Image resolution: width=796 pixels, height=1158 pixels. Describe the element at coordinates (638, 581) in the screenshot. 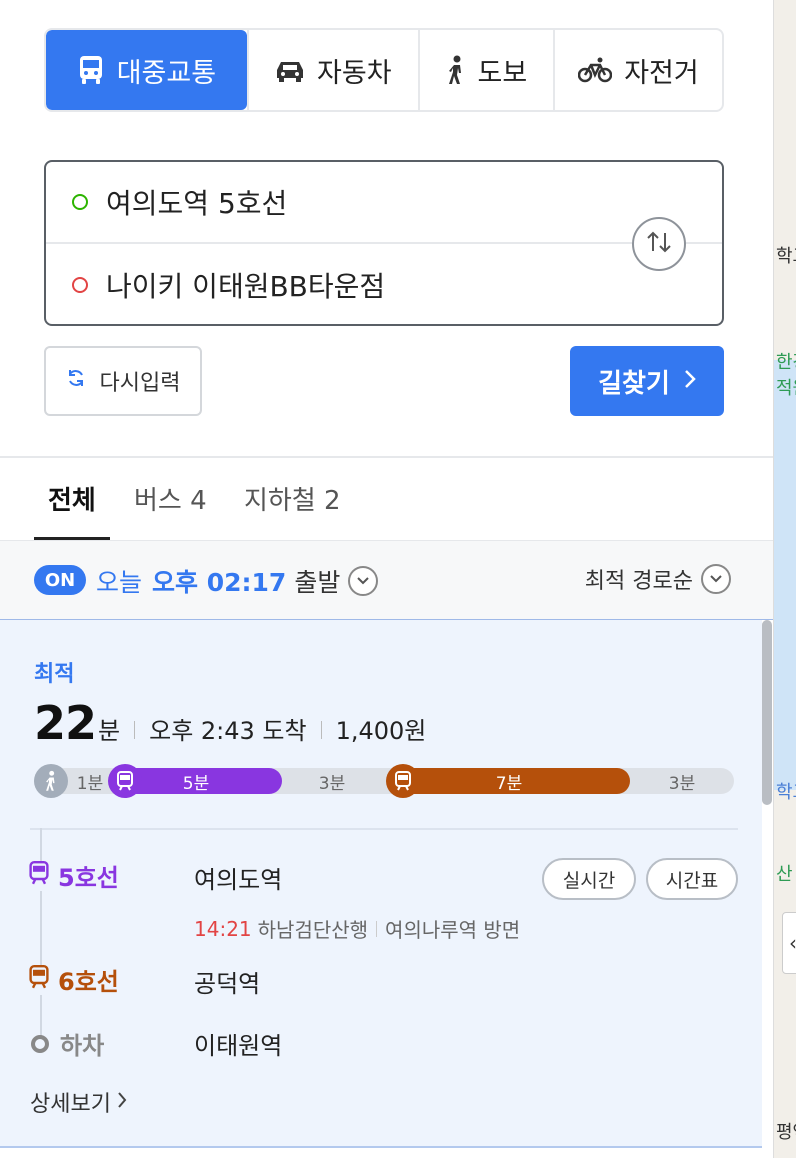

I see `sort-label: 최적 경로순` at that location.